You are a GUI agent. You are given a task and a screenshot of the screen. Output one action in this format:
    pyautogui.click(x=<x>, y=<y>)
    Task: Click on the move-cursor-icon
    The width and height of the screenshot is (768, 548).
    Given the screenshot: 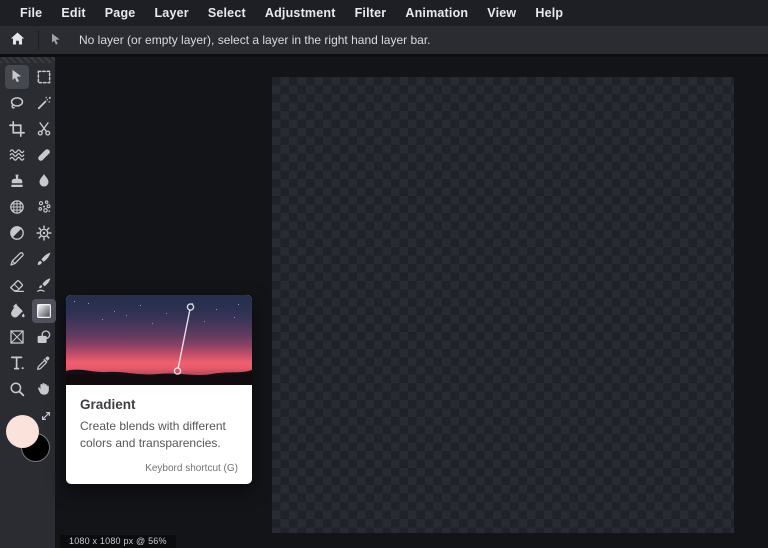 What is the action you would take?
    pyautogui.click(x=56, y=40)
    